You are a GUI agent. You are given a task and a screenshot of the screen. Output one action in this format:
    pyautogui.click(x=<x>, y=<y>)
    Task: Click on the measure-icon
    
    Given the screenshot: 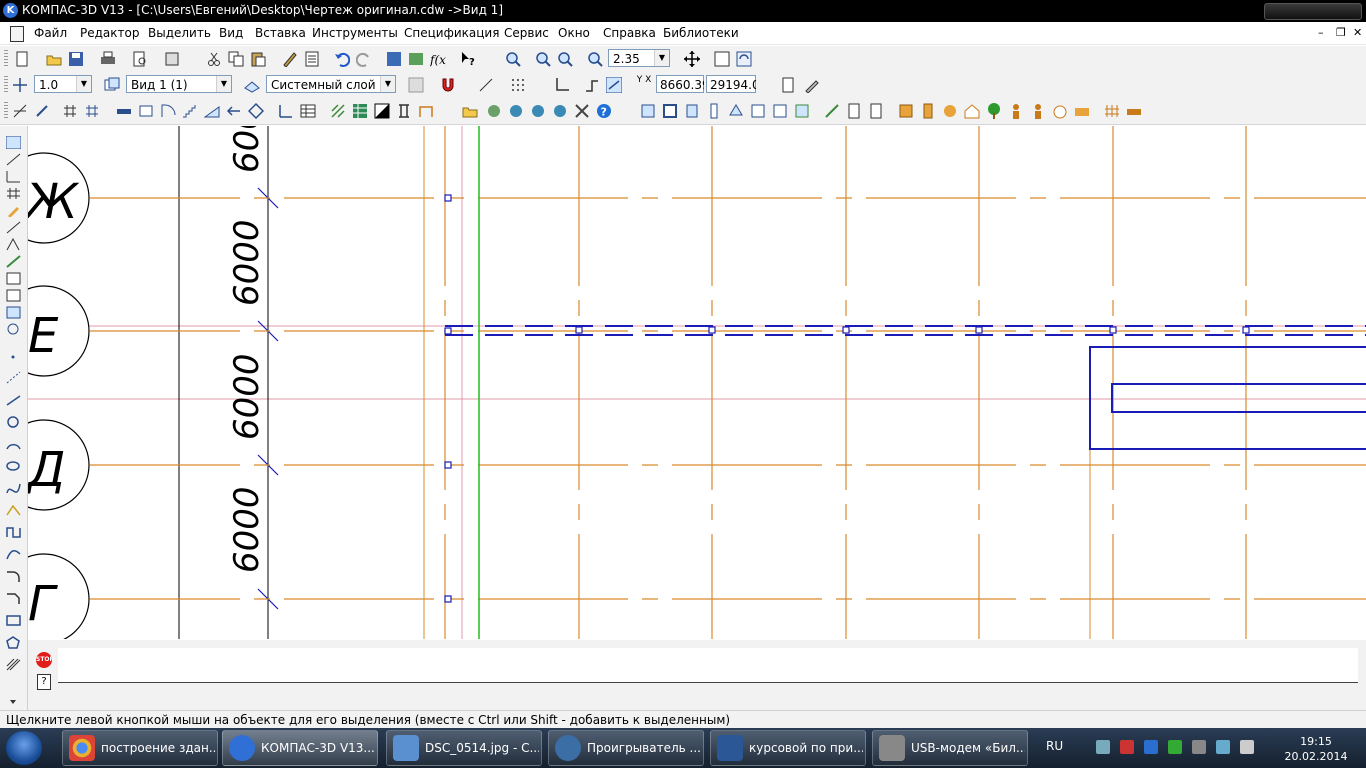 What is the action you would take?
    pyautogui.click(x=13, y=244)
    